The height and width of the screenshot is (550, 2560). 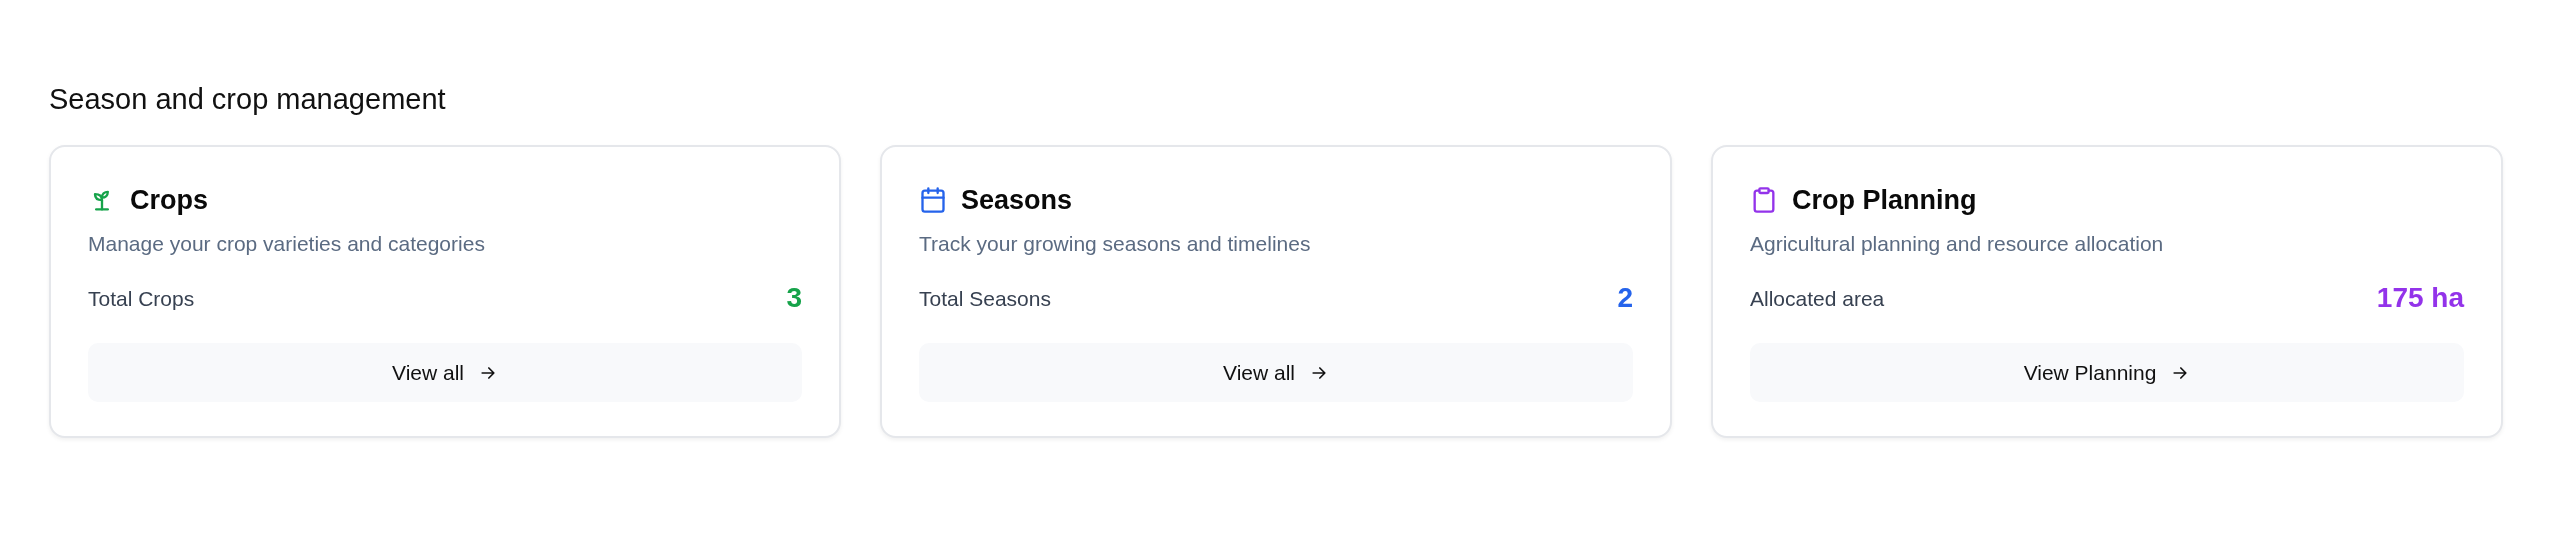 I want to click on stat-label: Total Seasons, so click(x=985, y=298).